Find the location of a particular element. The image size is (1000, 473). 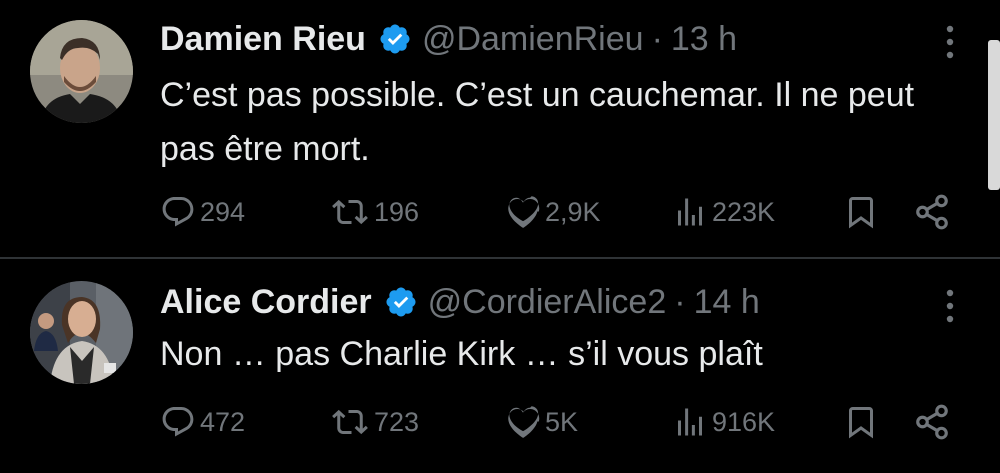

views-button: 916K is located at coordinates (723, 422).